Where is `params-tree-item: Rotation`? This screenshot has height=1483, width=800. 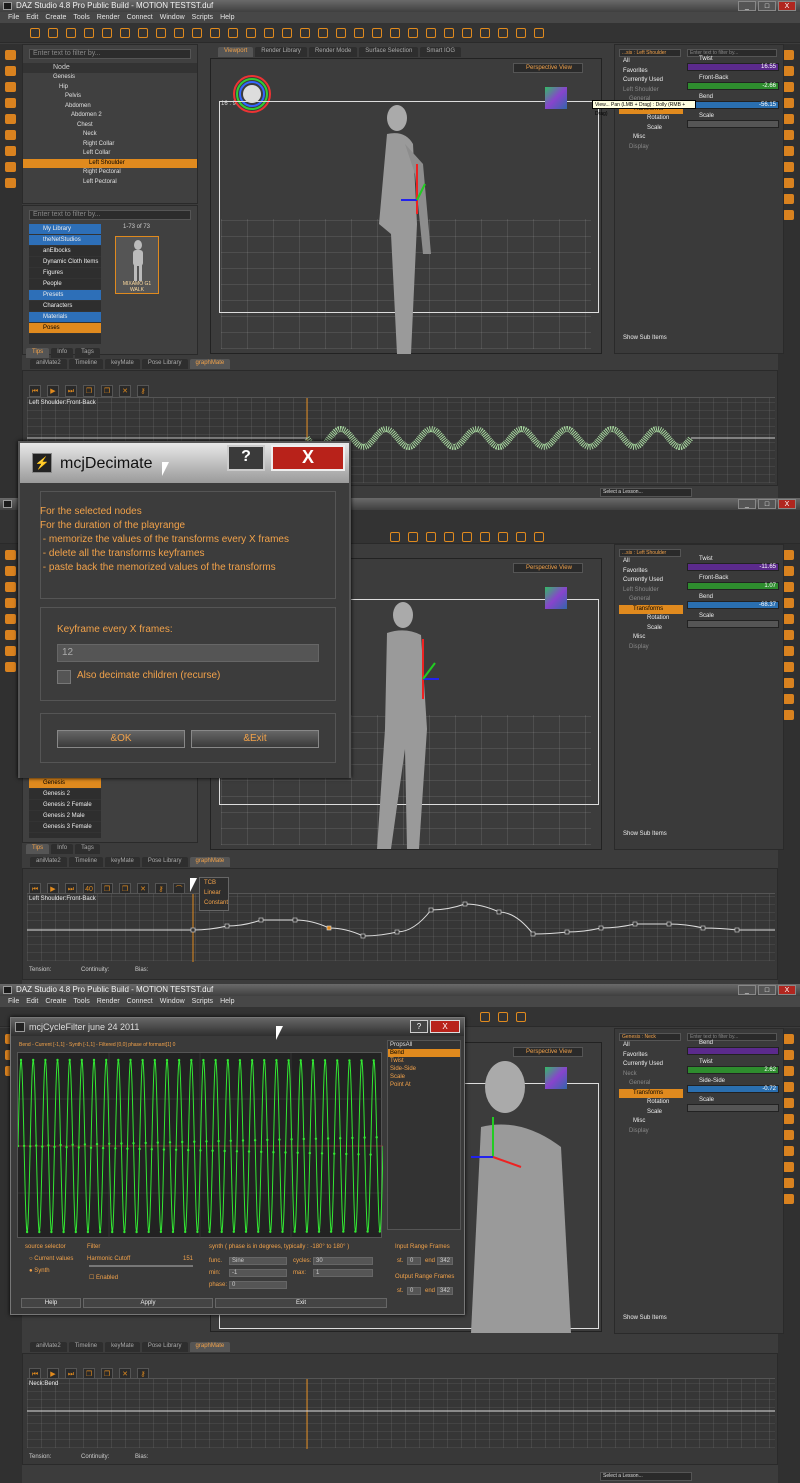
params-tree-item: Rotation is located at coordinates (651, 119).